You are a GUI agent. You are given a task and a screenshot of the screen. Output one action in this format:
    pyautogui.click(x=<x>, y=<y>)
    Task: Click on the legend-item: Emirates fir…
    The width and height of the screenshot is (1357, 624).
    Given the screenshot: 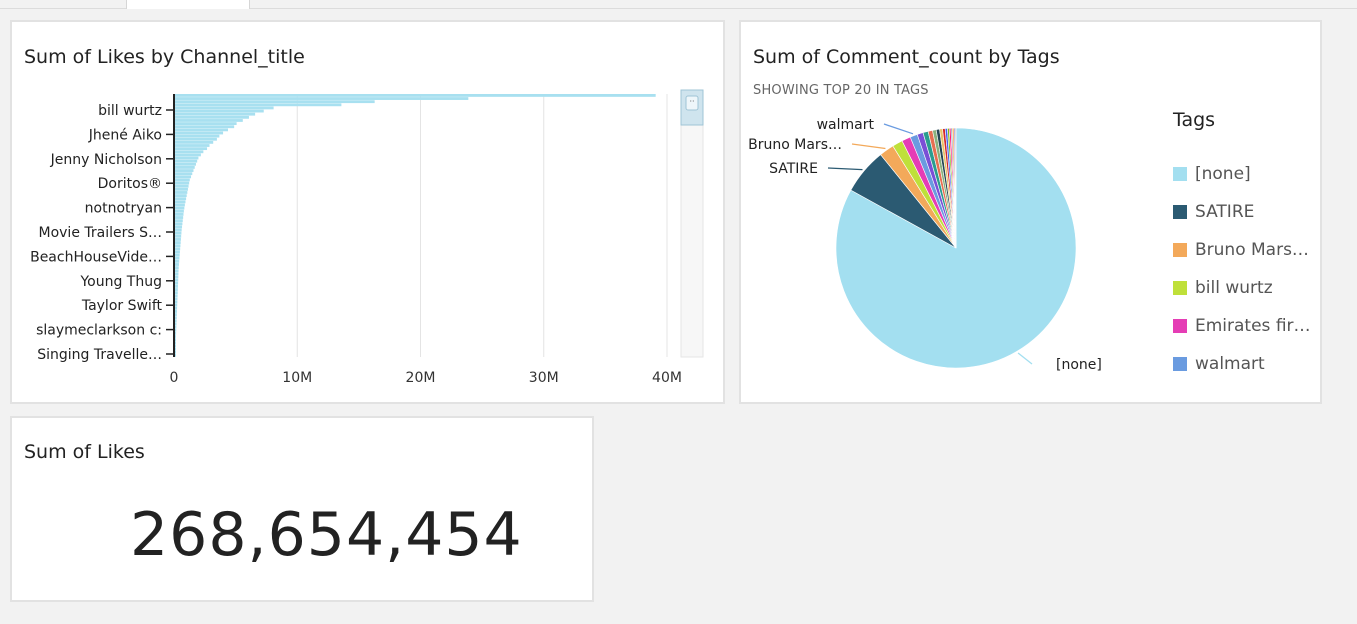 What is the action you would take?
    pyautogui.click(x=1242, y=326)
    